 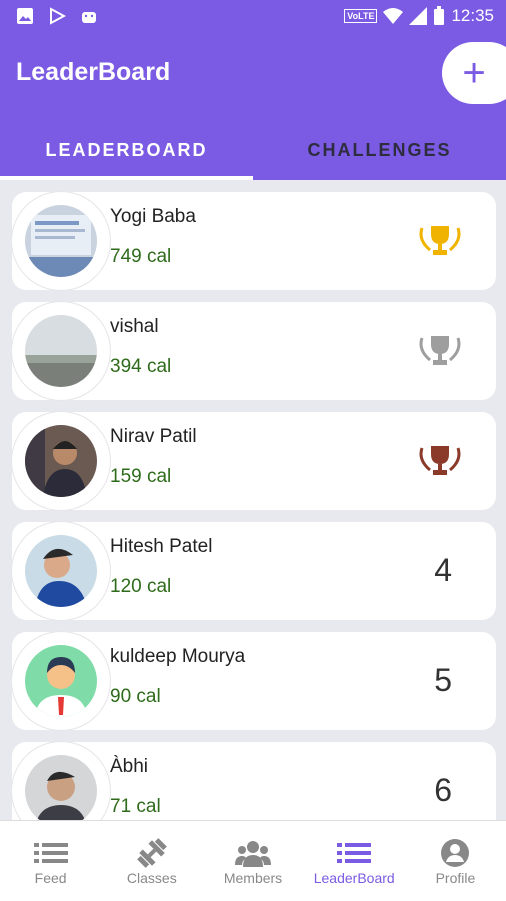 I want to click on nav-feed: Feed, so click(x=50, y=861).